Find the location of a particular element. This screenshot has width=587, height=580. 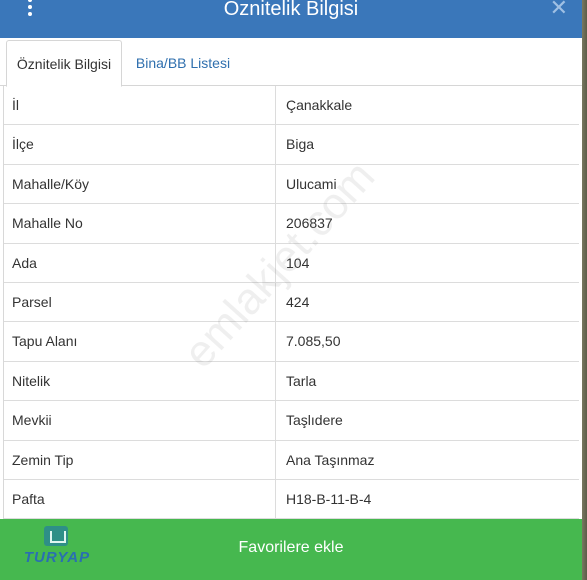

dialog-title: Öznitelik Bilgisi is located at coordinates (291, 10).